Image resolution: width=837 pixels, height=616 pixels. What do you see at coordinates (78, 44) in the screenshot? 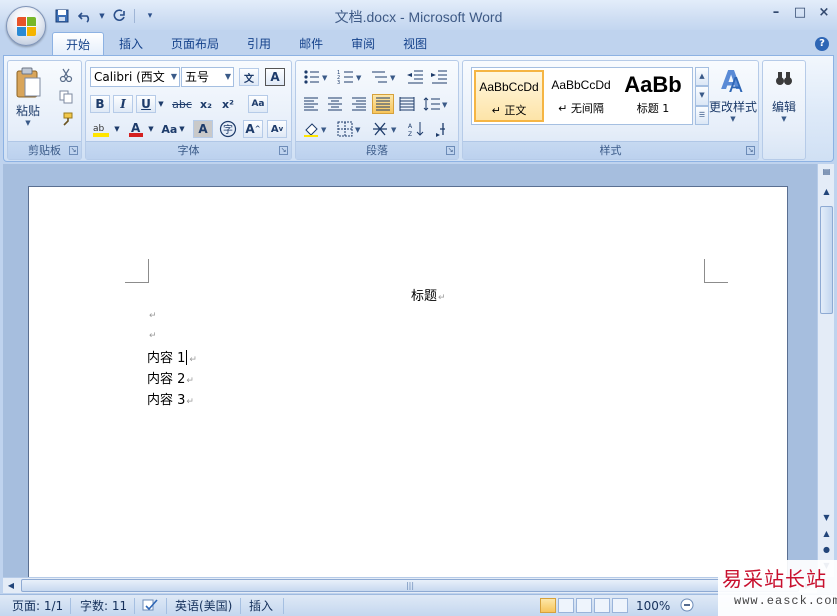
I see `tab-home: 开始` at bounding box center [78, 44].